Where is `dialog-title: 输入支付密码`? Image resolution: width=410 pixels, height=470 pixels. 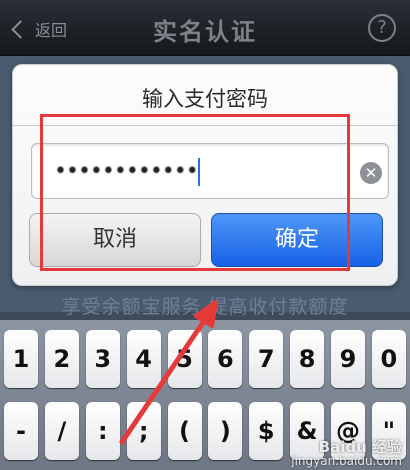 dialog-title: 输入支付密码 is located at coordinates (205, 99).